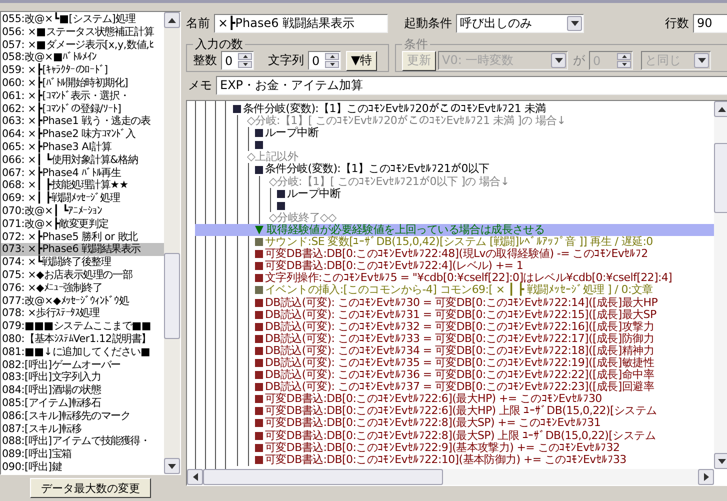 The image size is (727, 501). I want to click on event-list-item: 076: ×◆ﾒﾆｭｰ強制終了, so click(82, 288).